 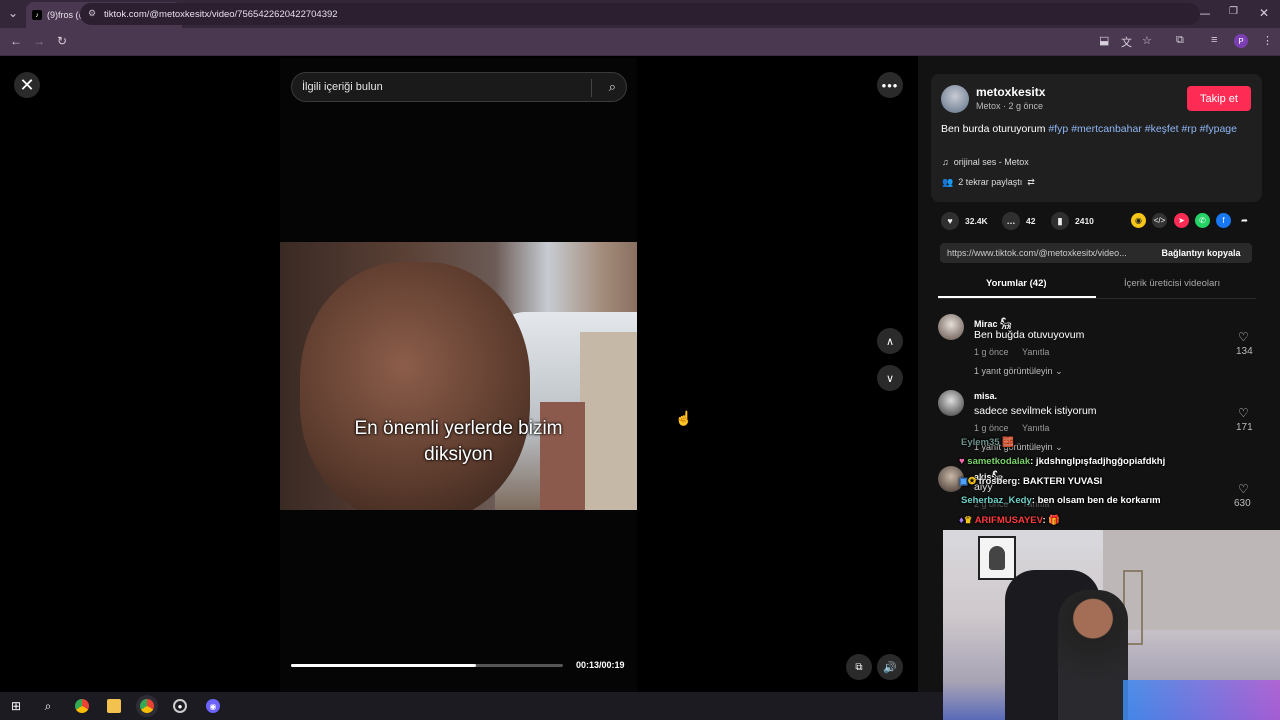 I want to click on repost-row: 👥 2 tekrar paylaştı ⇄, so click(x=988, y=182).